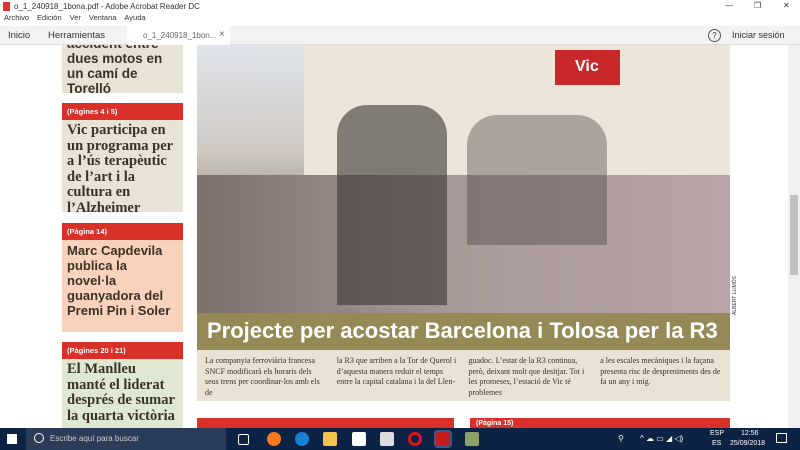  What do you see at coordinates (392, 205) in the screenshot?
I see `people-figures` at bounding box center [392, 205].